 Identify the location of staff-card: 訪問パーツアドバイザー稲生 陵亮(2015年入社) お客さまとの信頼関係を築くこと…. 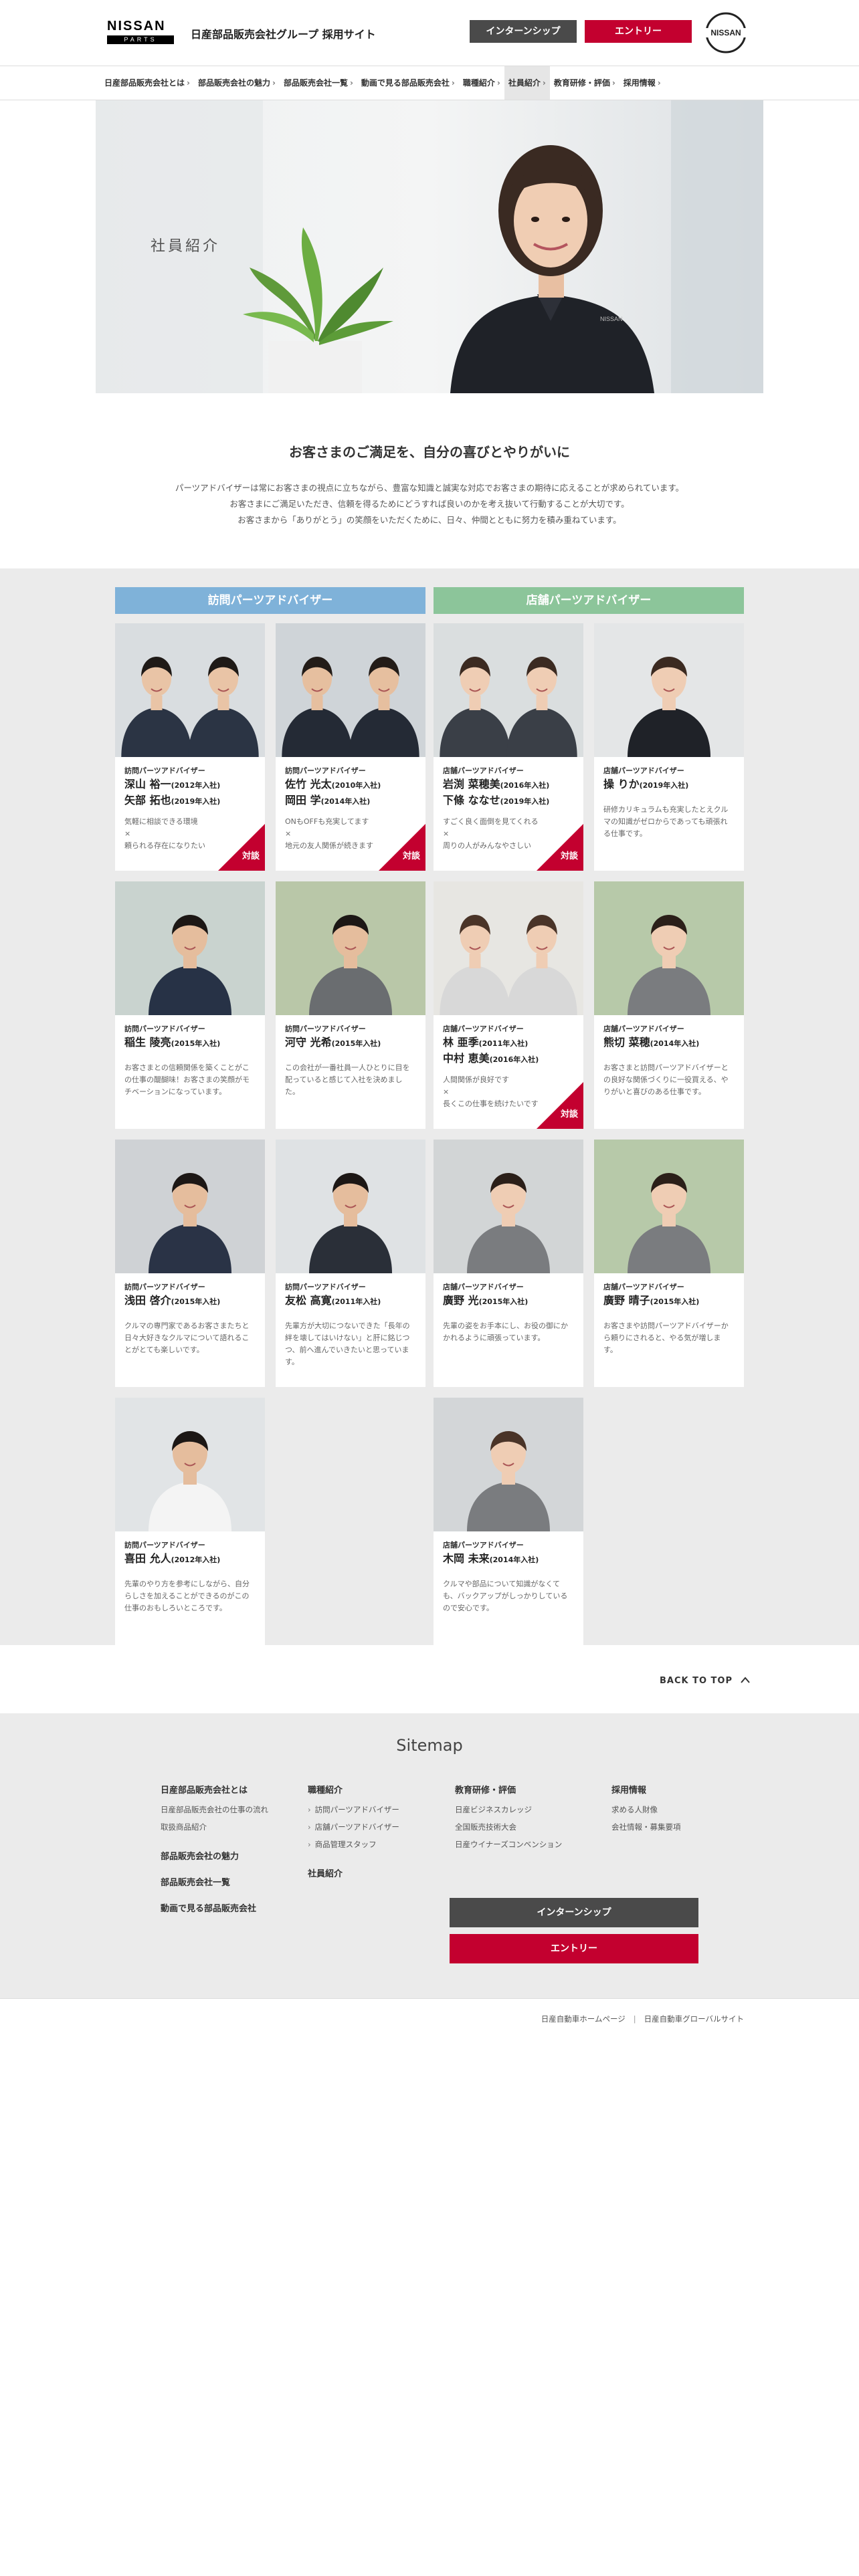
(190, 1005).